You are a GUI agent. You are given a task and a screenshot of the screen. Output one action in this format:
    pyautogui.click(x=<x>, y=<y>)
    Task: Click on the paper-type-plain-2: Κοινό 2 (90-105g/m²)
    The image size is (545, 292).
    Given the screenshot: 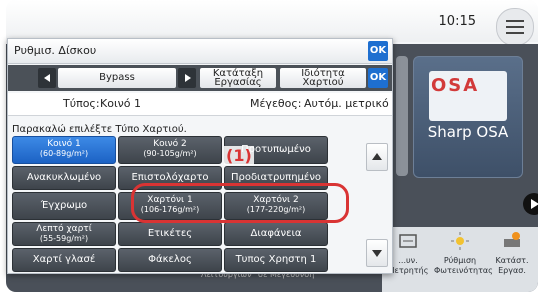 What is the action you would take?
    pyautogui.click(x=170, y=150)
    